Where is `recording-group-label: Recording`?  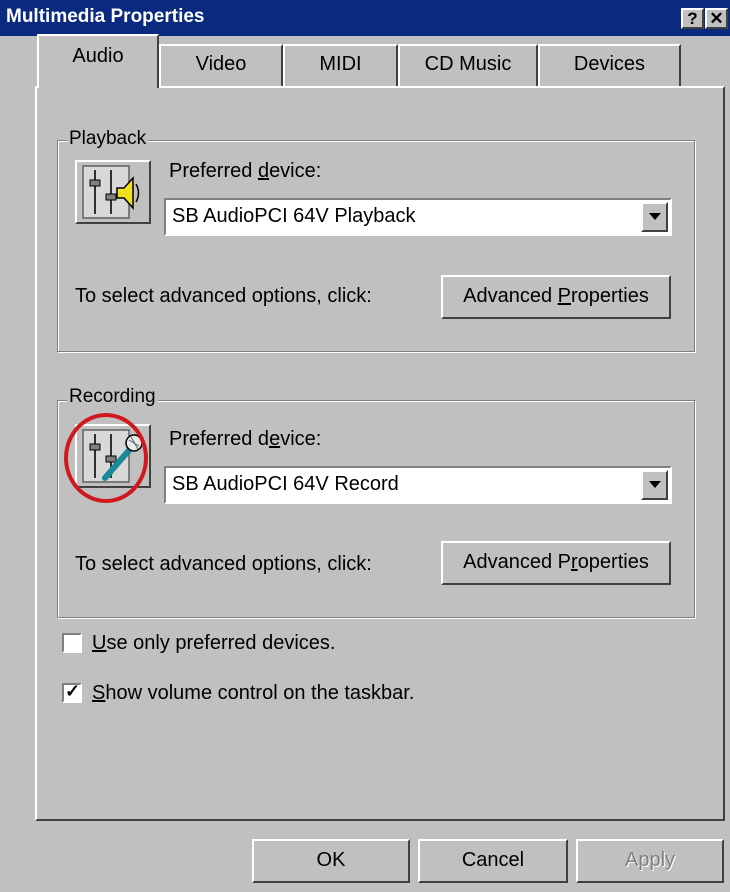 recording-group-label: Recording is located at coordinates (112, 397).